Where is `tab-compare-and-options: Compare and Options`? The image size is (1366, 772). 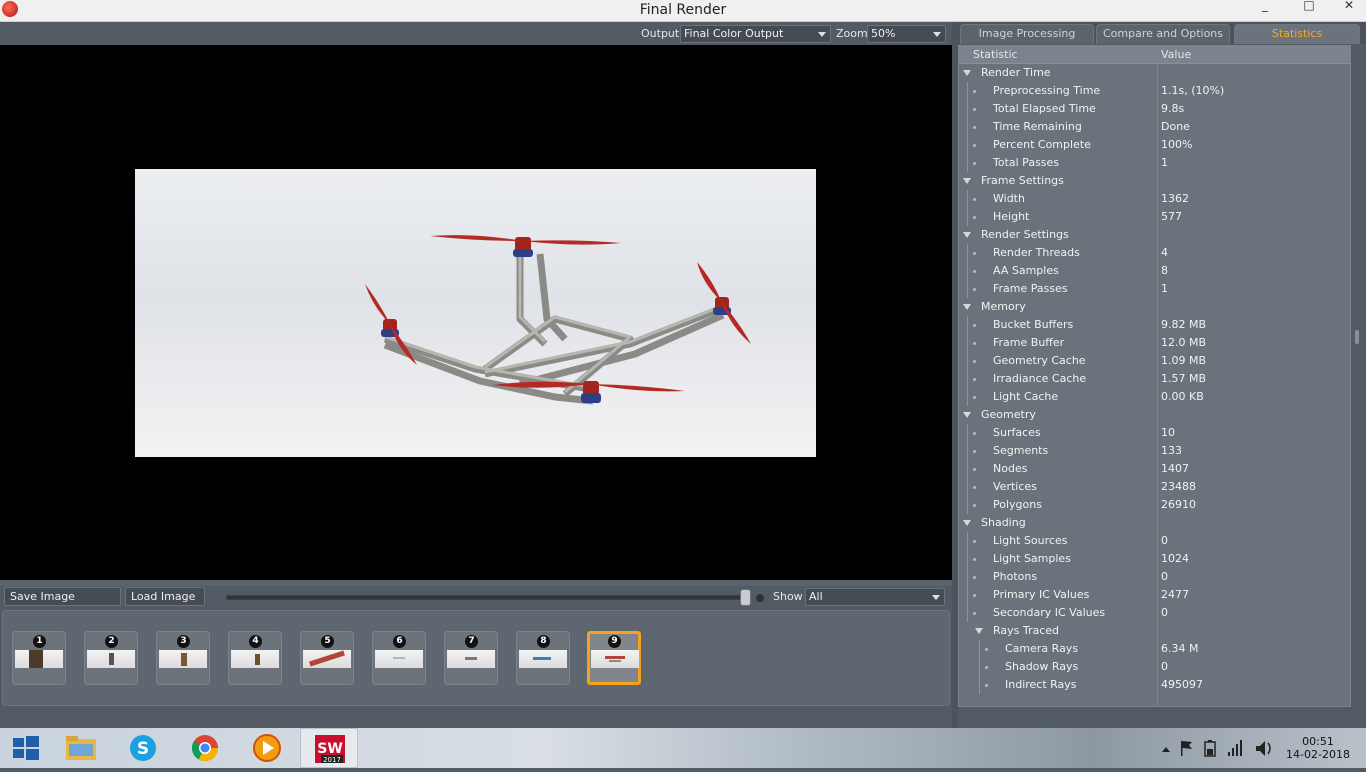 tab-compare-and-options: Compare and Options is located at coordinates (1163, 34).